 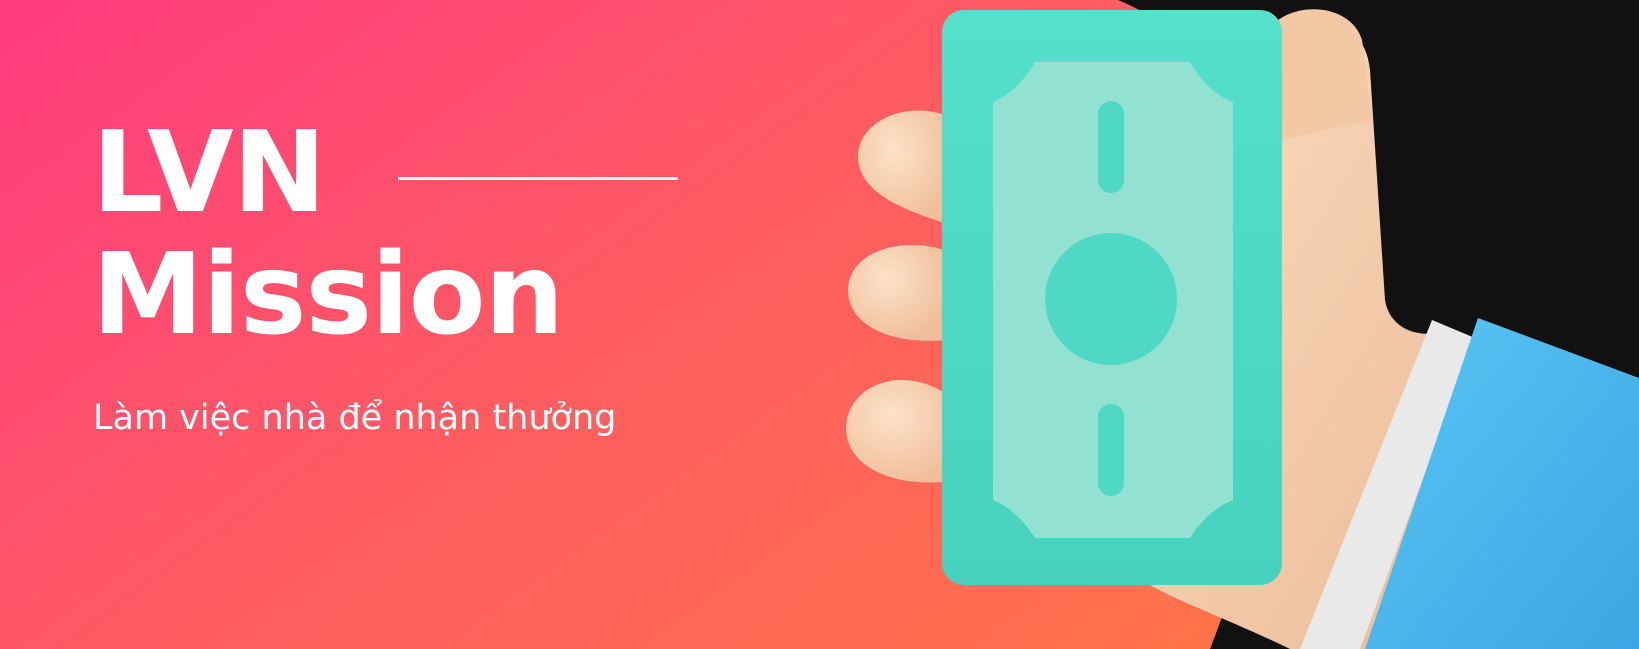 What do you see at coordinates (1111, 450) in the screenshot?
I see `banknote-bottom-bar` at bounding box center [1111, 450].